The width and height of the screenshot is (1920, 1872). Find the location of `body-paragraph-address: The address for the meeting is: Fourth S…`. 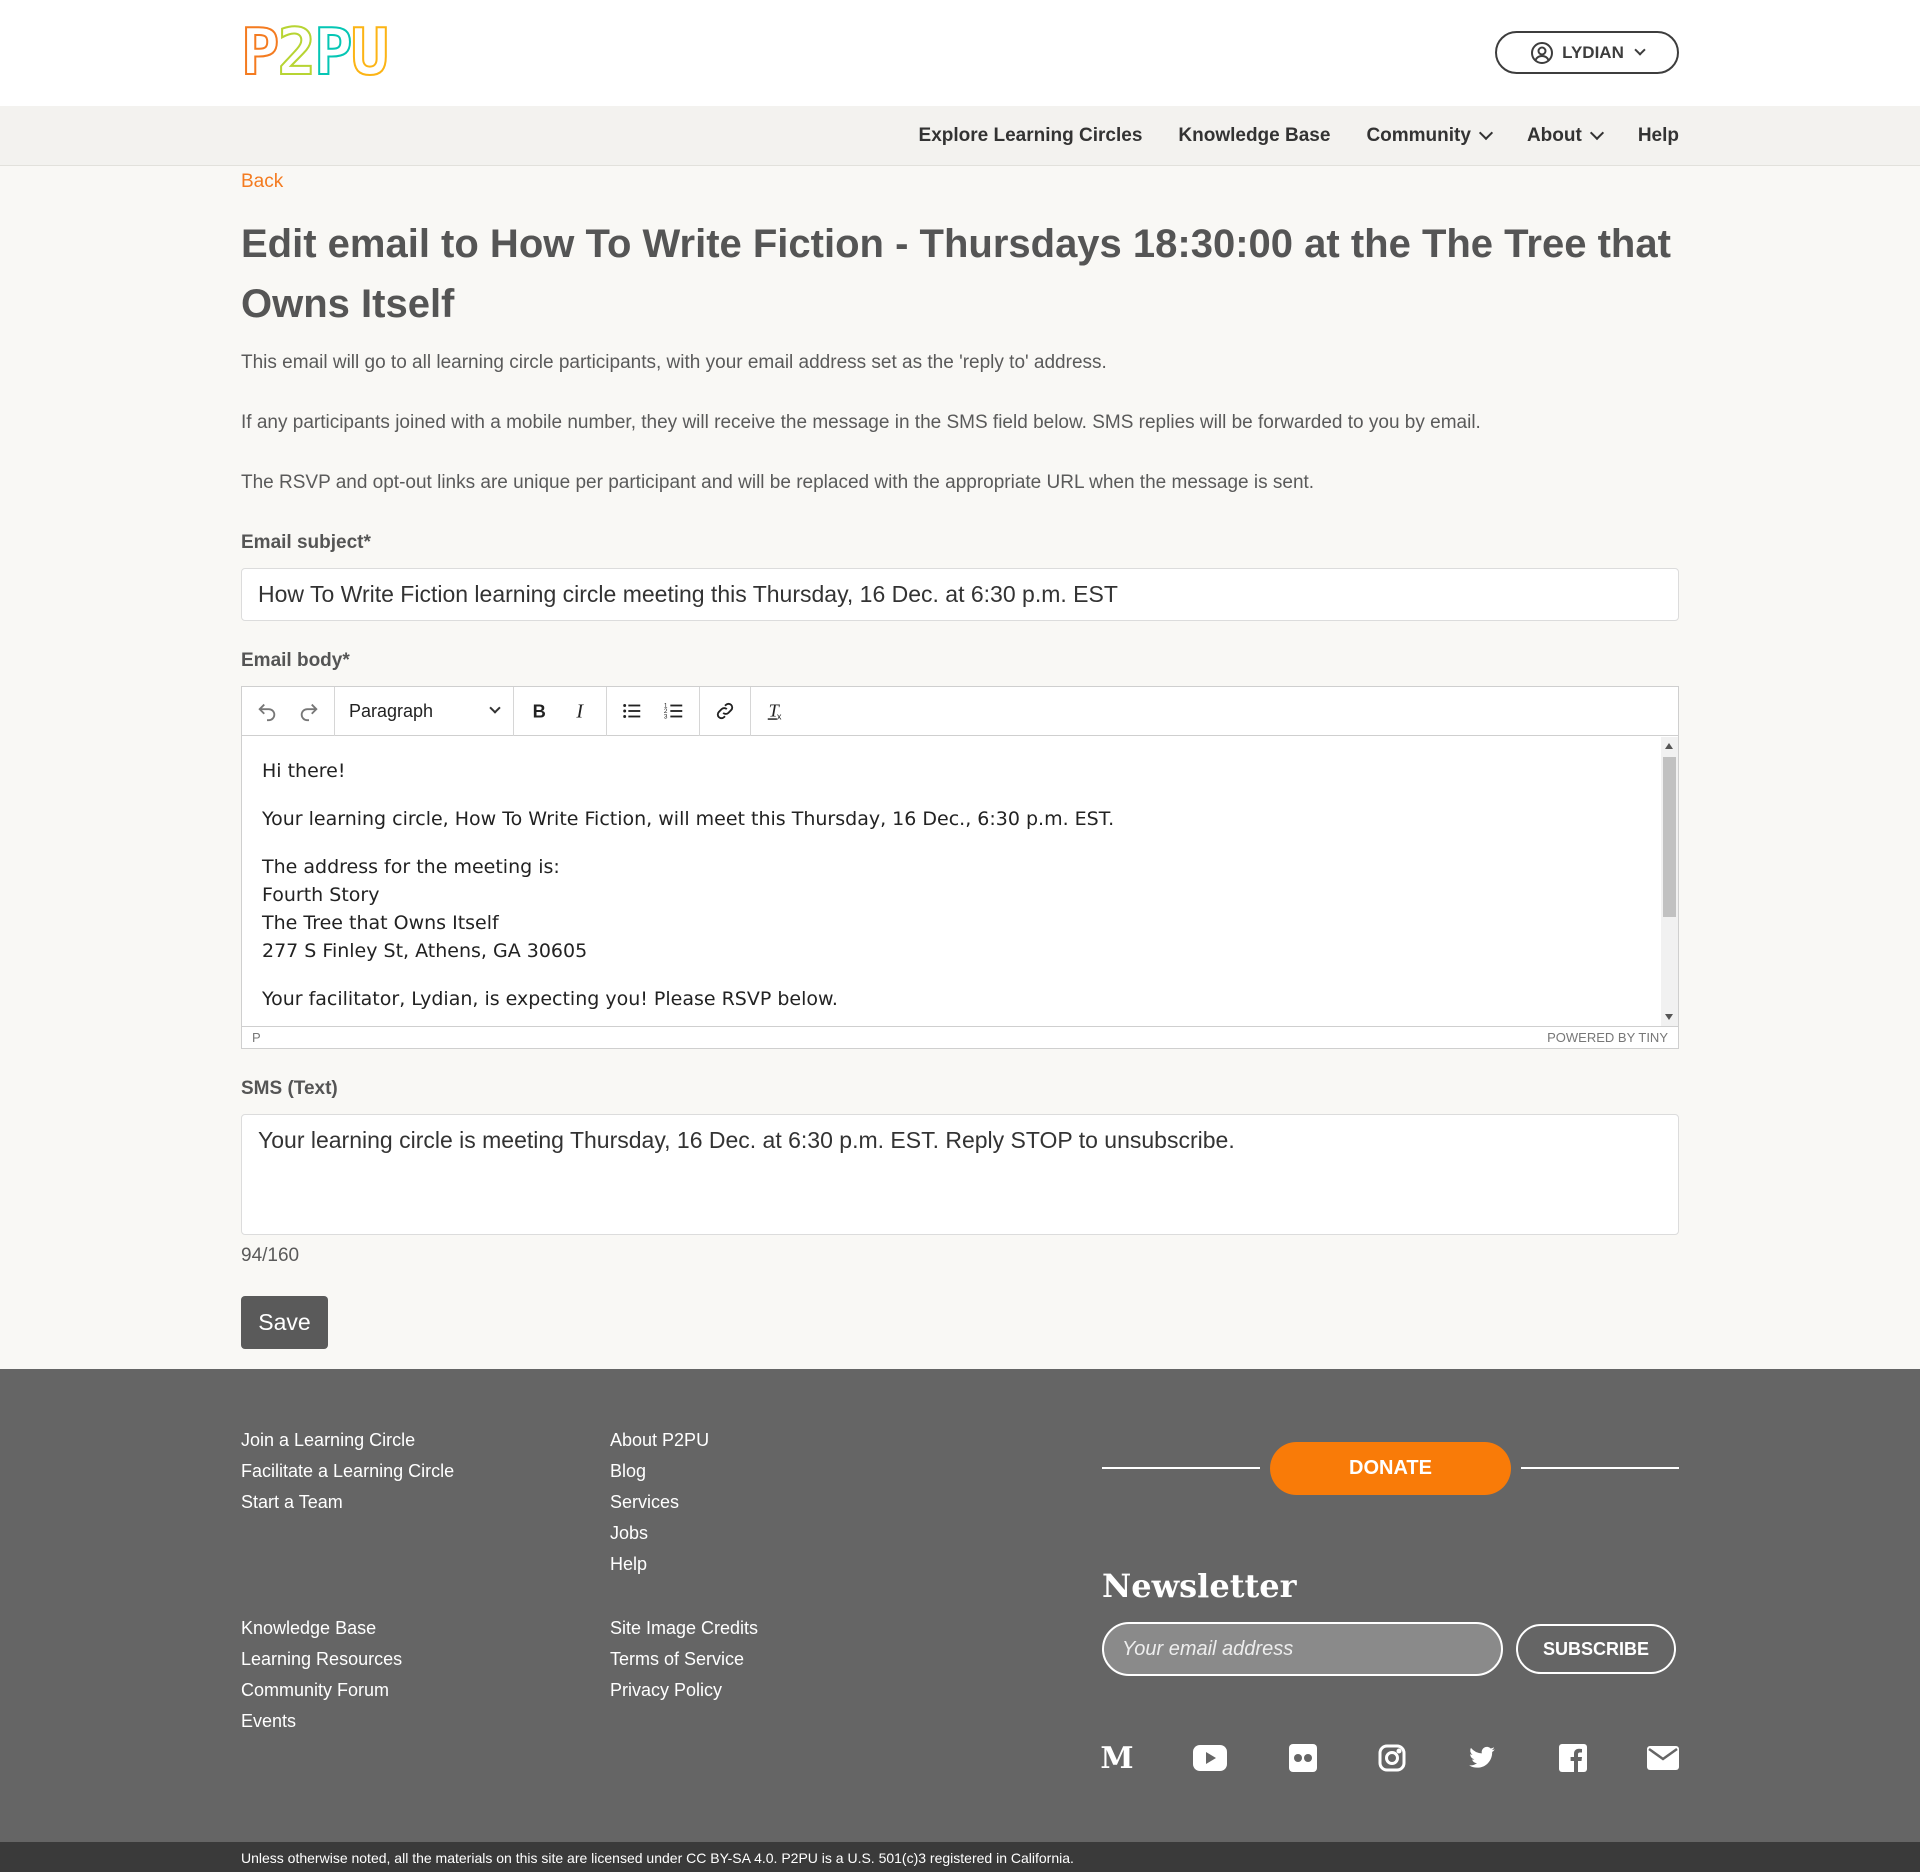

body-paragraph-address: The address for the meeting is: Fourth S… is located at coordinates (951, 909).